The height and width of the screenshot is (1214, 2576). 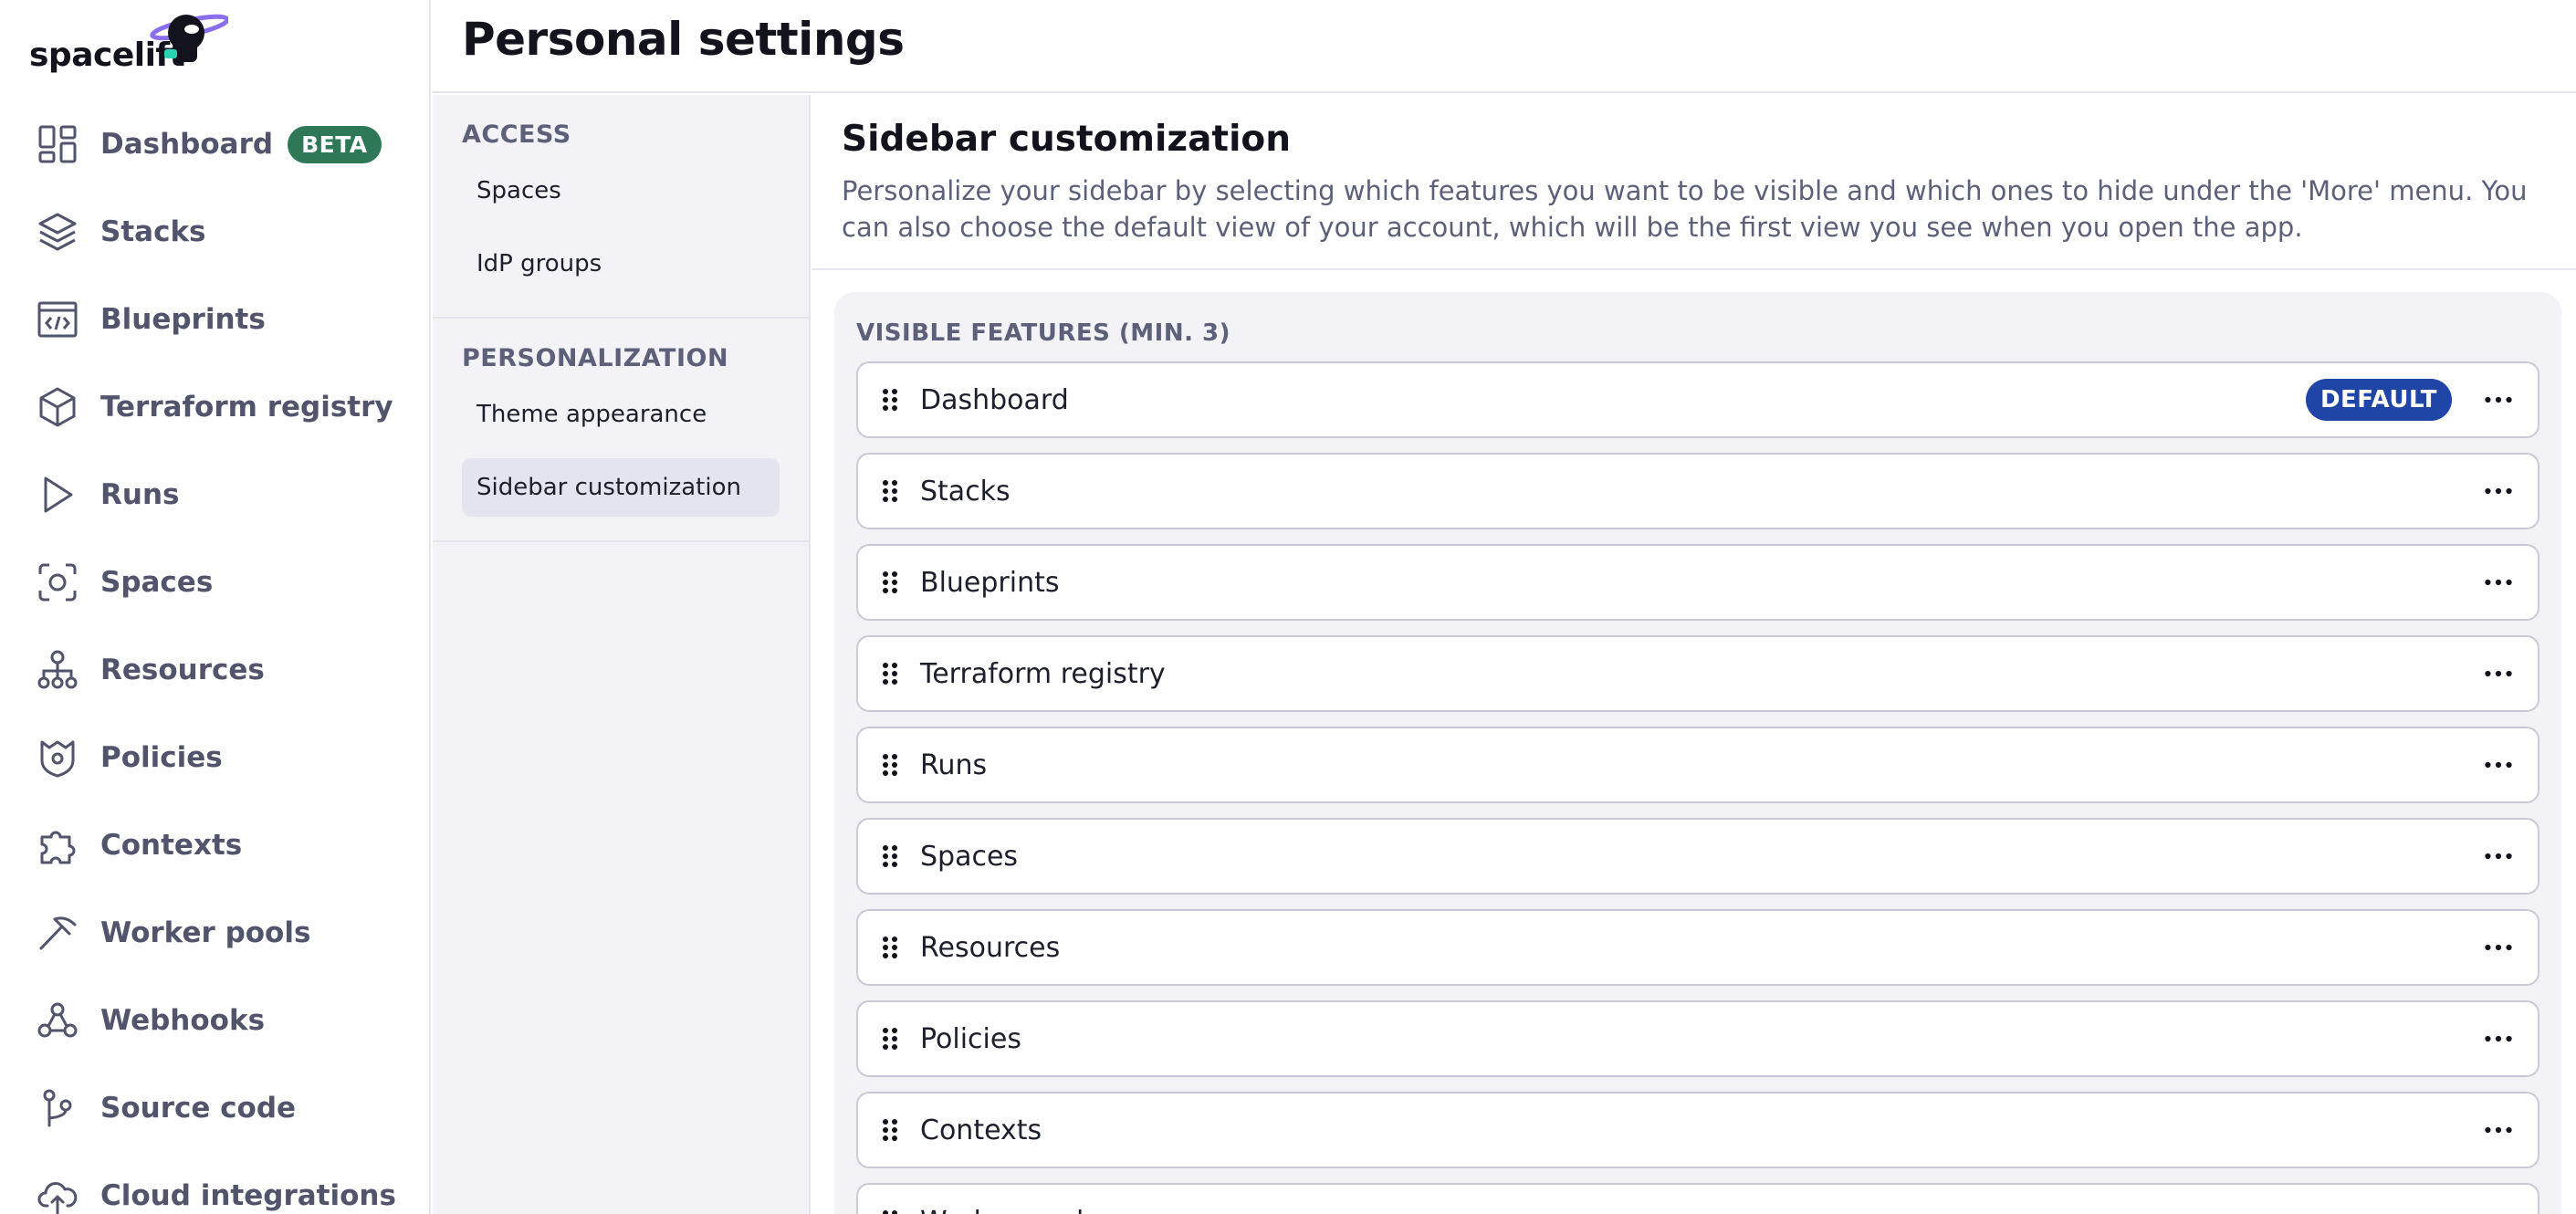 What do you see at coordinates (248, 1195) in the screenshot?
I see `sidebar-item-label: Cloud integrations` at bounding box center [248, 1195].